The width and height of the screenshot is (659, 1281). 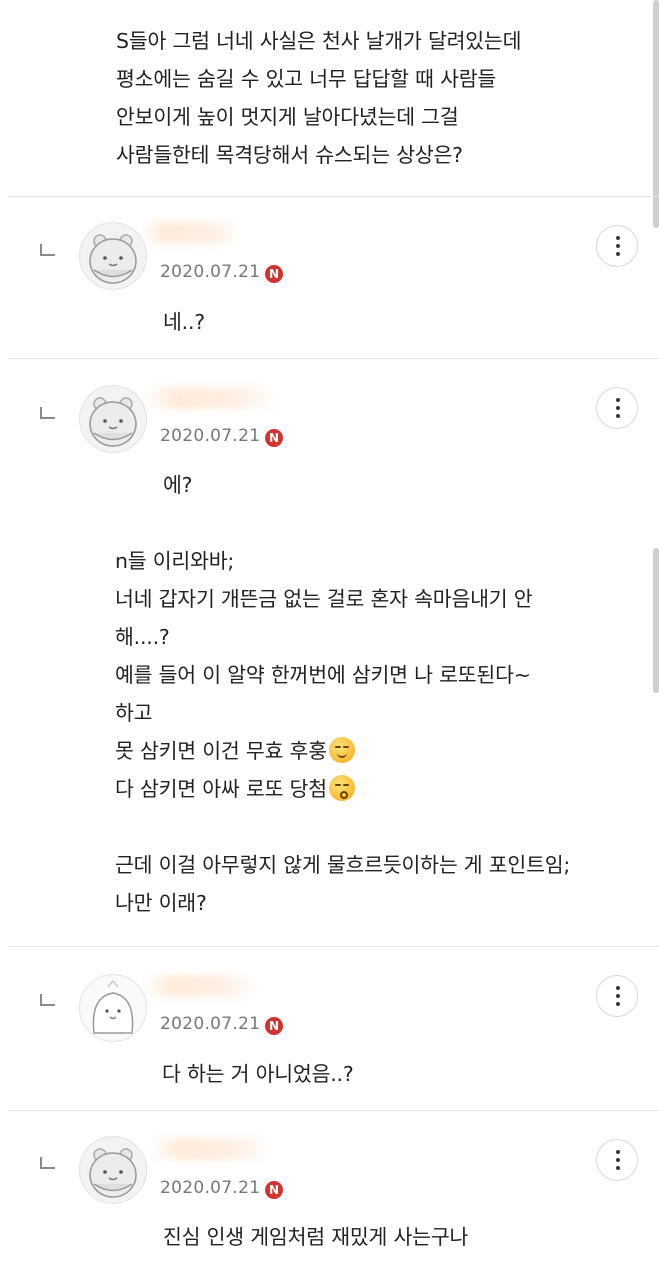 I want to click on body-line: 하고, so click(x=134, y=713).